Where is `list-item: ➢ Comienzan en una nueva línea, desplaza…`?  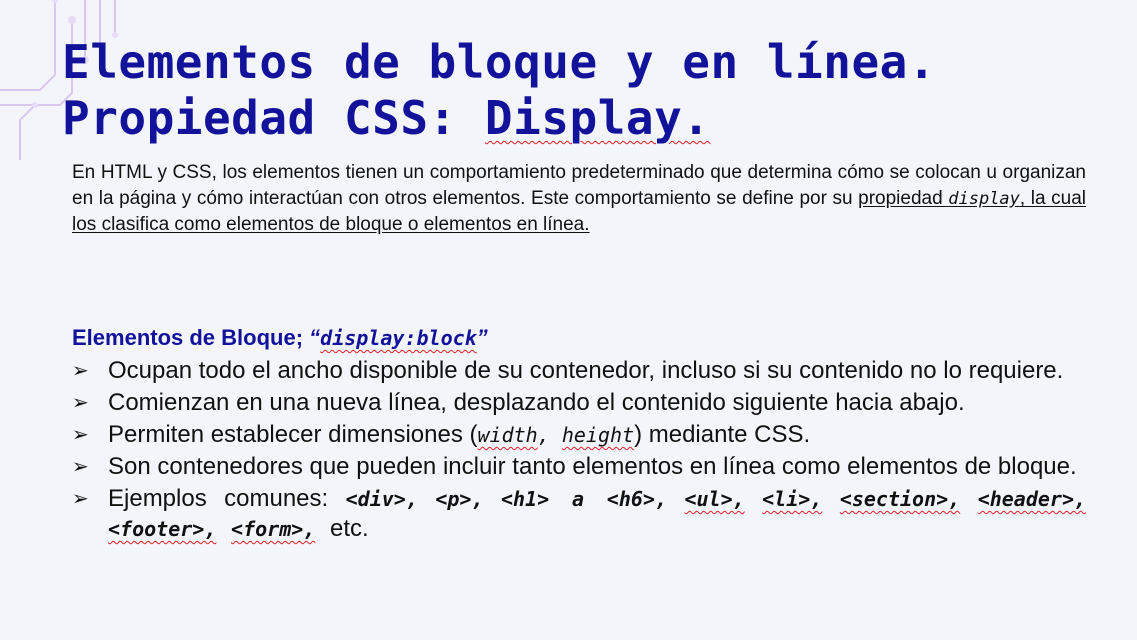 list-item: ➢ Comienzan en una nueva línea, desplaza… is located at coordinates (579, 403).